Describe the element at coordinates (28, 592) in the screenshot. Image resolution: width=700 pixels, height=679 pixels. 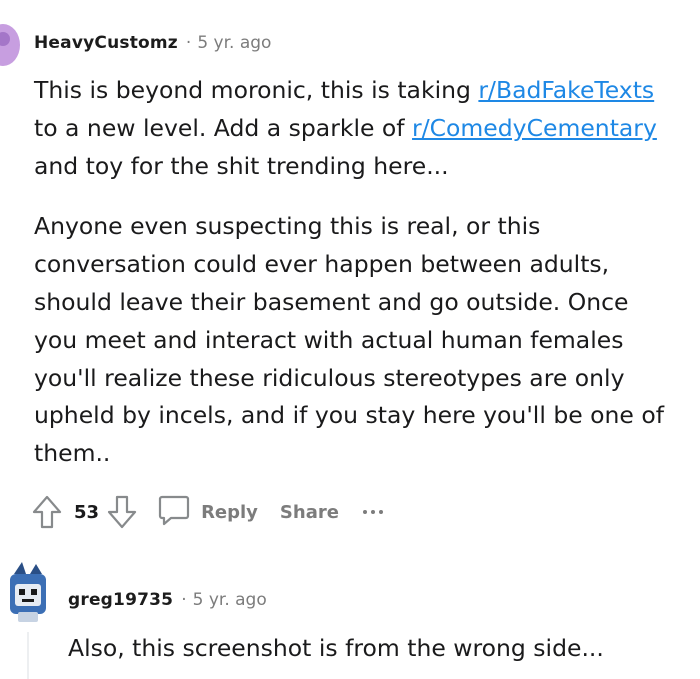
I see `avatar-greg19735` at that location.